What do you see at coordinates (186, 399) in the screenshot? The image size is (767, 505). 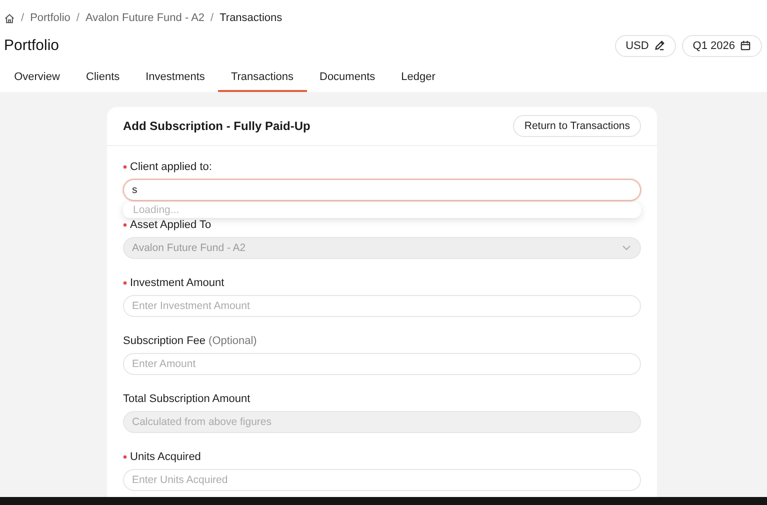 I see `field-label: Total Subscription Amount` at bounding box center [186, 399].